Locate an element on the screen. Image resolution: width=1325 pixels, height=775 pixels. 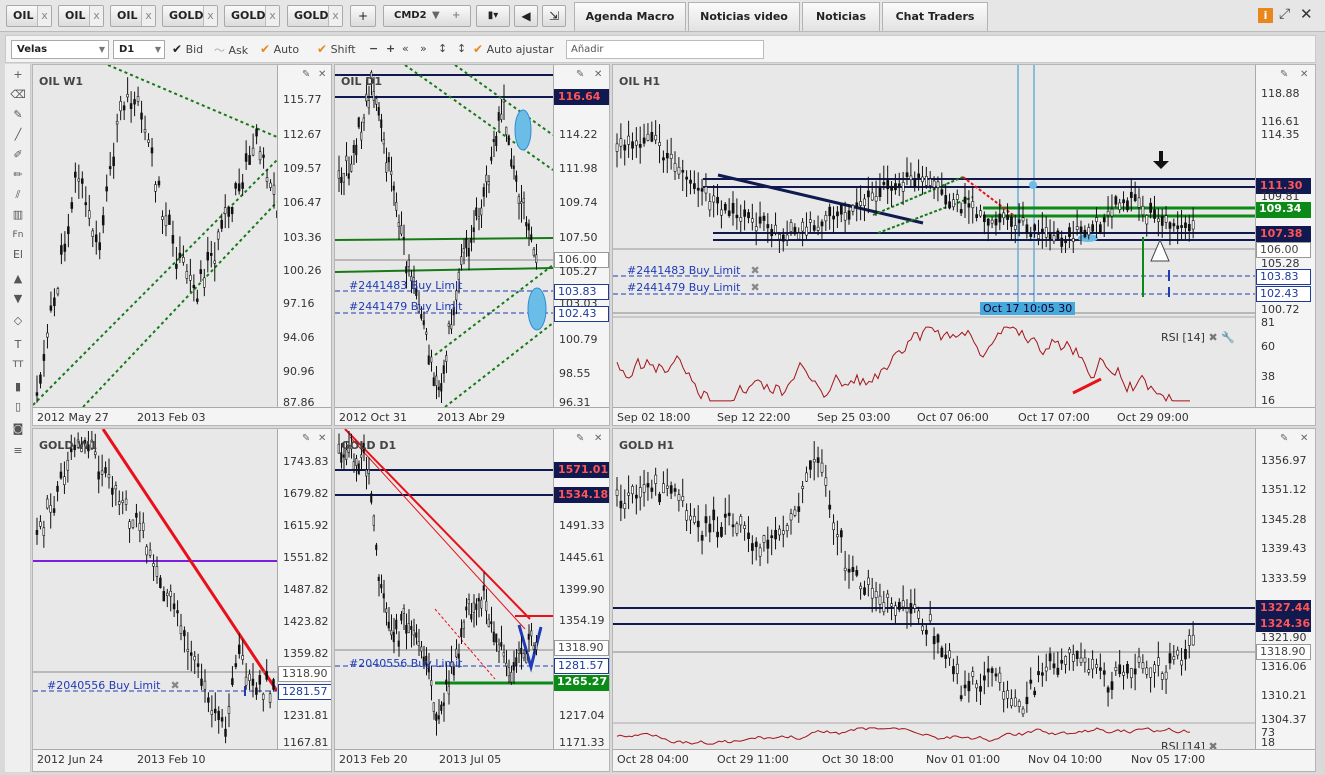
plot-area: #2040556 Buy Limit ✖ is located at coordinates (155, 589).